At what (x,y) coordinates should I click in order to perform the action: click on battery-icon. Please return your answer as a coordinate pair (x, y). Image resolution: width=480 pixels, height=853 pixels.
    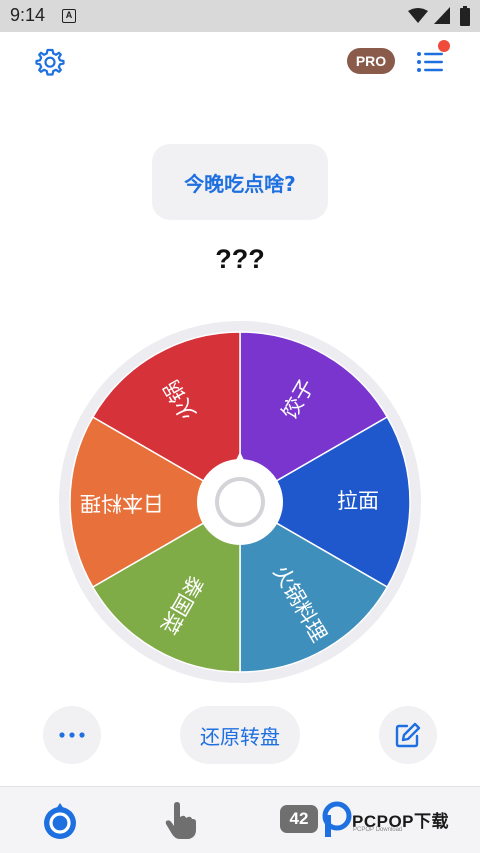
    Looking at the image, I should click on (465, 16).